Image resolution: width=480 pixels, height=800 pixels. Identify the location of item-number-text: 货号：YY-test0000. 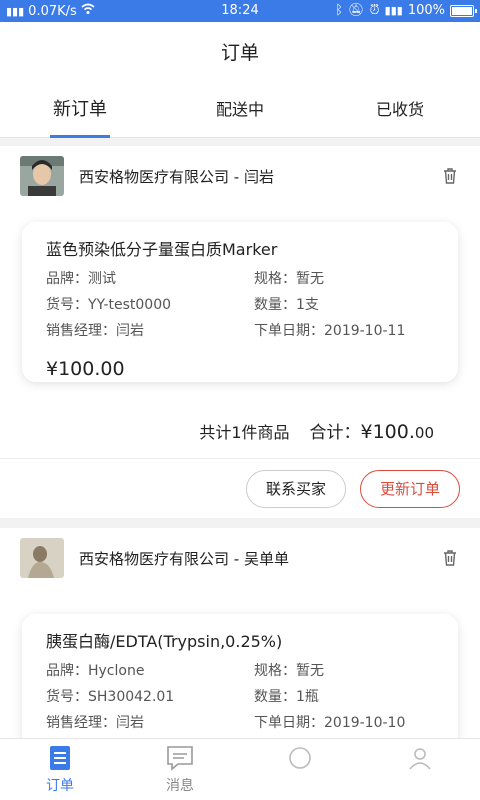
(109, 305).